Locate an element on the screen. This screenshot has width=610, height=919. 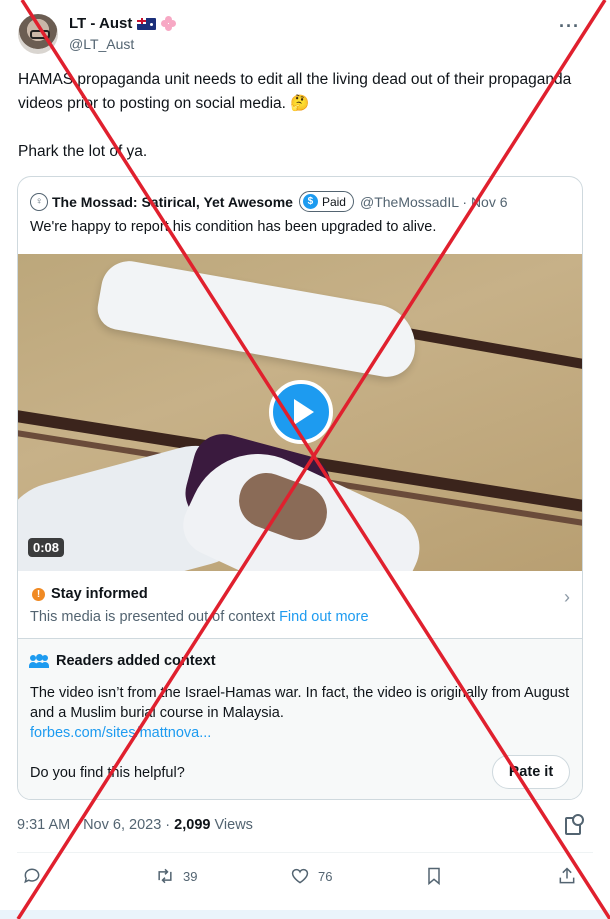
blossom-icon is located at coordinates (169, 23).